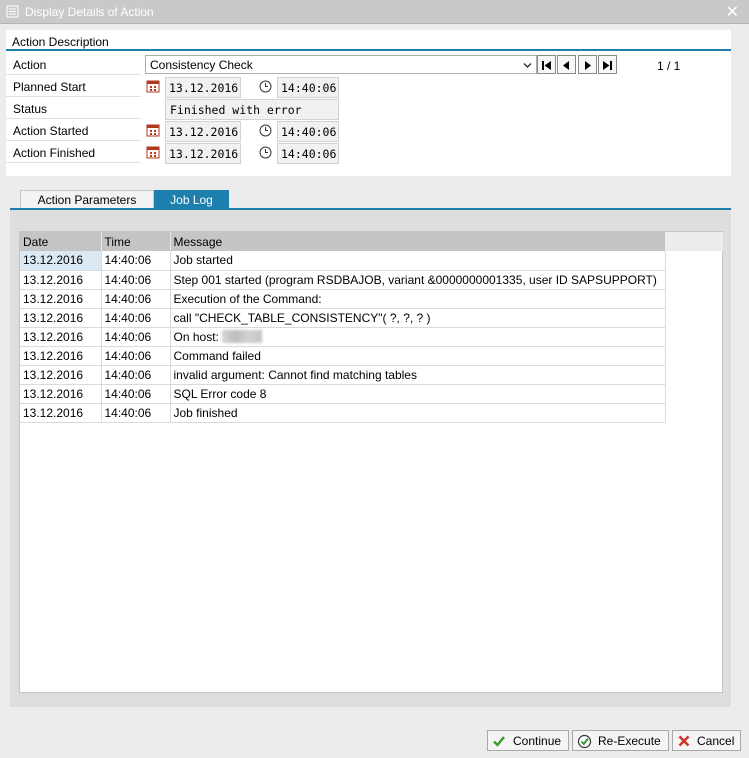  I want to click on prev-page-button, so click(566, 64).